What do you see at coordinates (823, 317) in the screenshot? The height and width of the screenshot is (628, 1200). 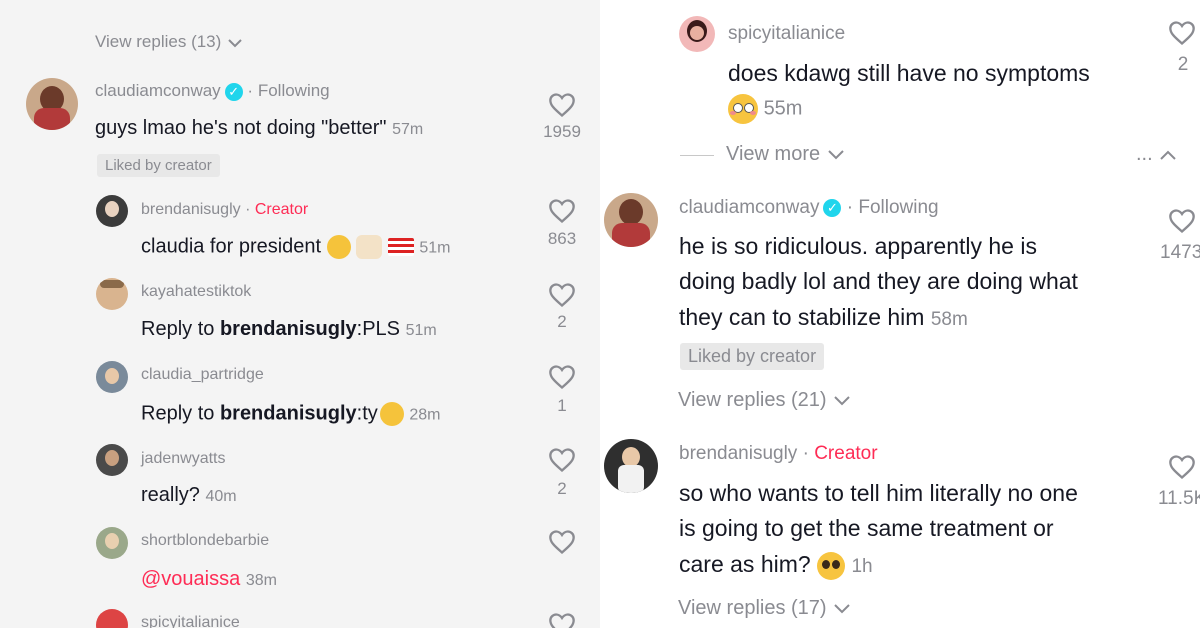 I see `comment-text-row: they can to stabilize him 58m` at bounding box center [823, 317].